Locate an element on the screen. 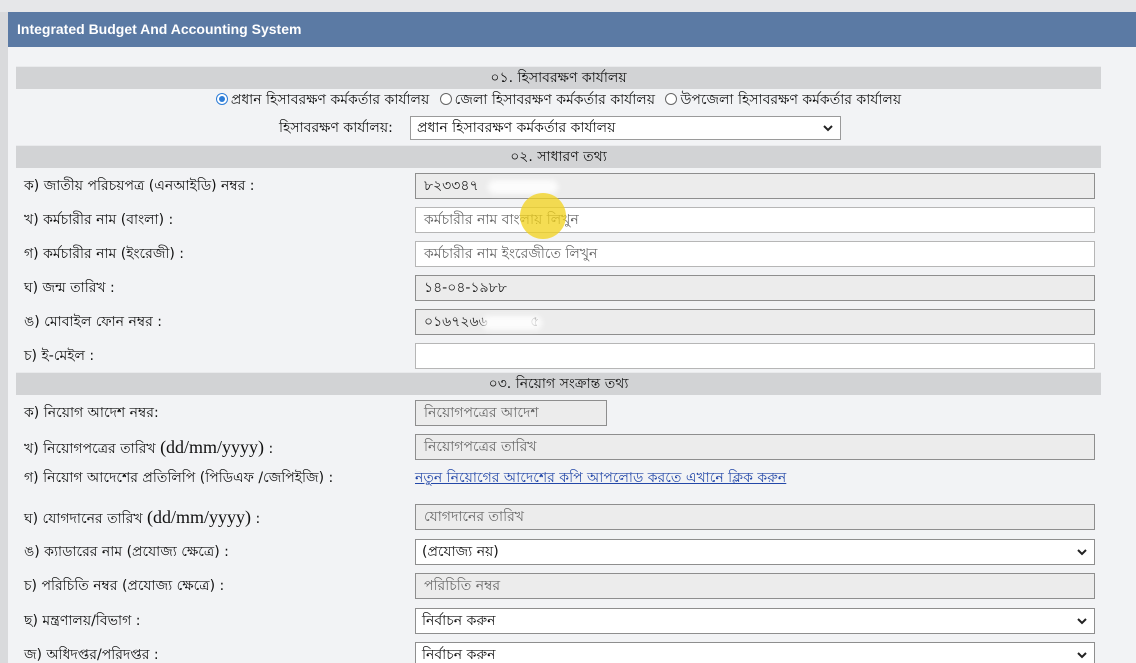 The image size is (1136, 663). section-header-appointment: ০৩. নিয়োগ সংক্রান্ত তথ্য is located at coordinates (558, 383).